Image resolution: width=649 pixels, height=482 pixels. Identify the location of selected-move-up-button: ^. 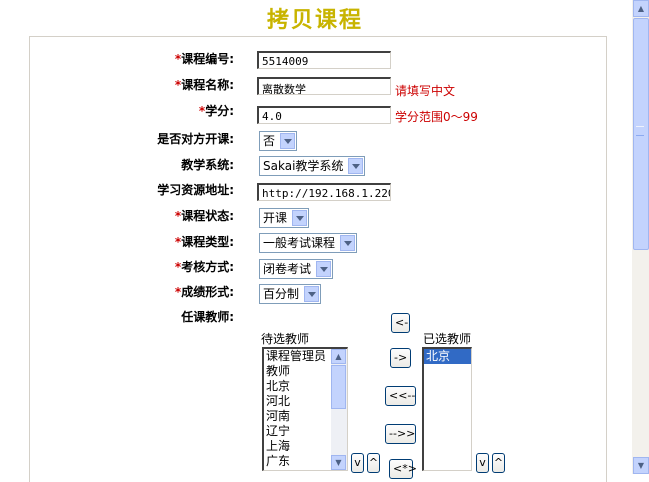
(498, 463).